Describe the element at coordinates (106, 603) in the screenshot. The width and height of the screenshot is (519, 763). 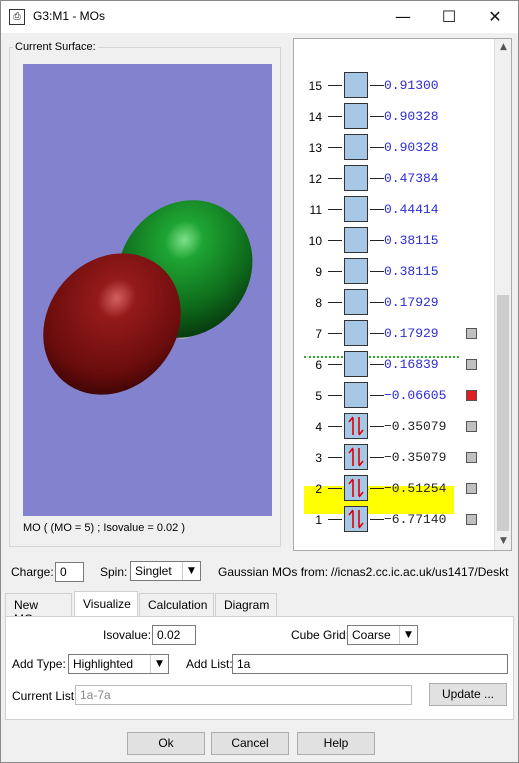
I see `tab-visualize: Visualize` at that location.